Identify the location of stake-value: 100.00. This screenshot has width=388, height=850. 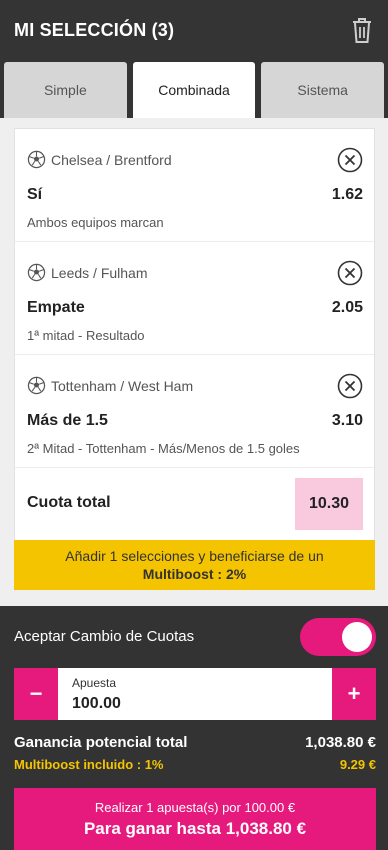
(96, 704).